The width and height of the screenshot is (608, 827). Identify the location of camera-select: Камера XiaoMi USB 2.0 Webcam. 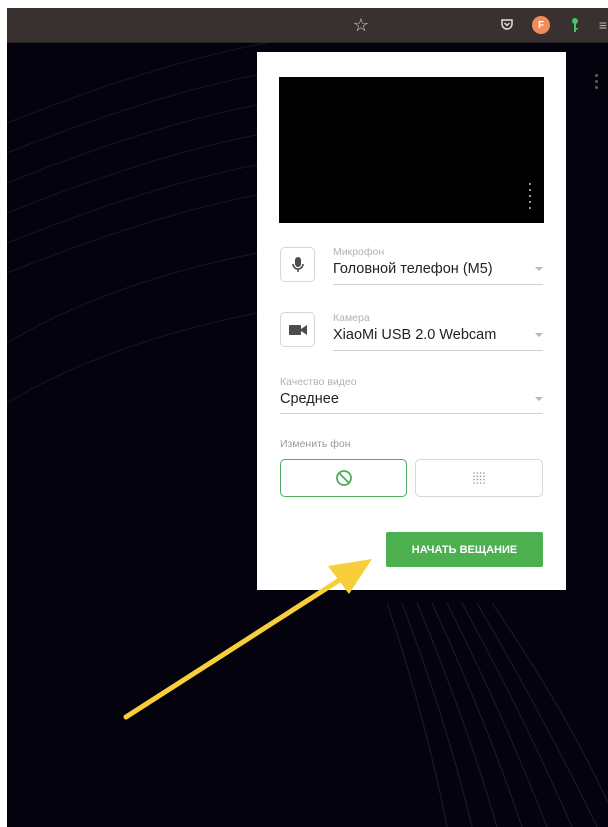
(438, 331).